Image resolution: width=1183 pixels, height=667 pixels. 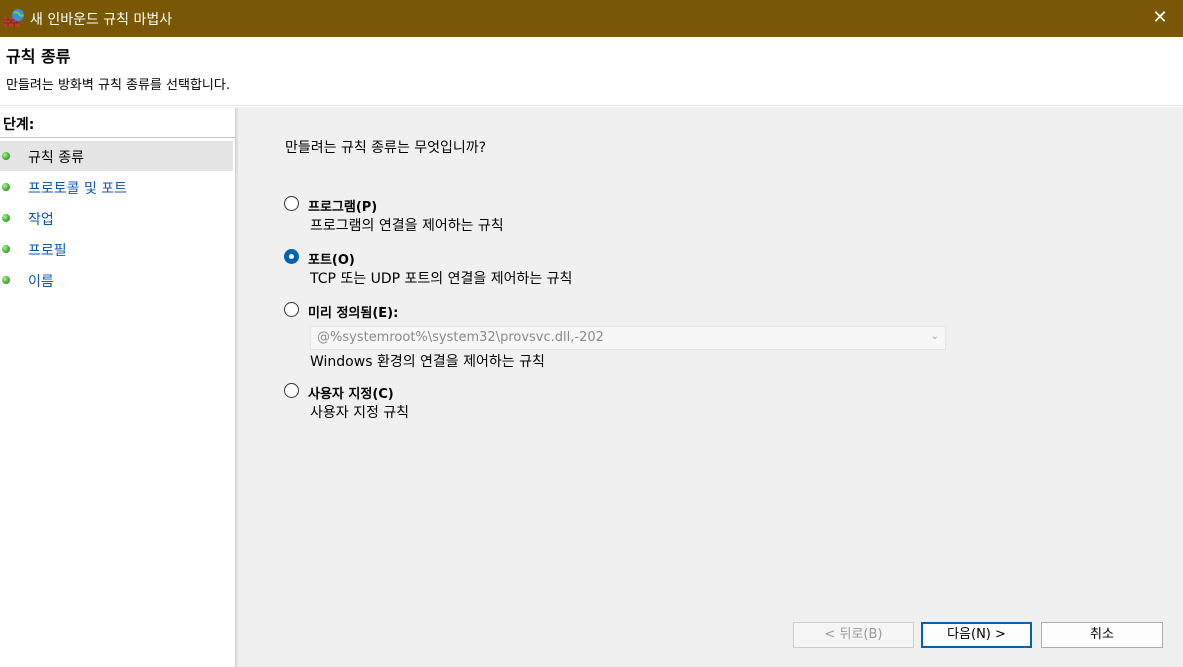 What do you see at coordinates (291, 309) in the screenshot?
I see `radio-predefined` at bounding box center [291, 309].